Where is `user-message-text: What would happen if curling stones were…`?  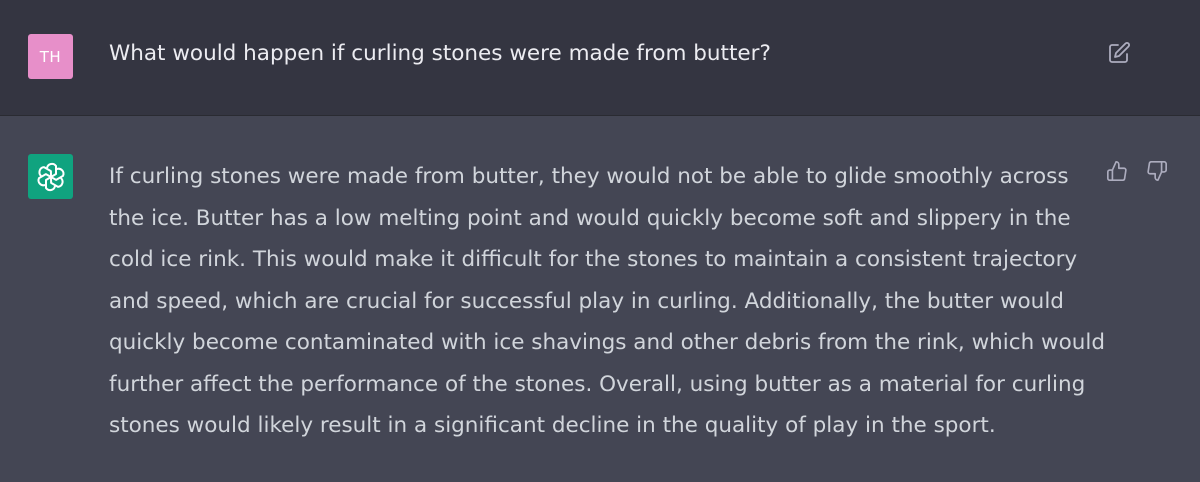
user-message-text: What would happen if curling stones were… is located at coordinates (440, 53).